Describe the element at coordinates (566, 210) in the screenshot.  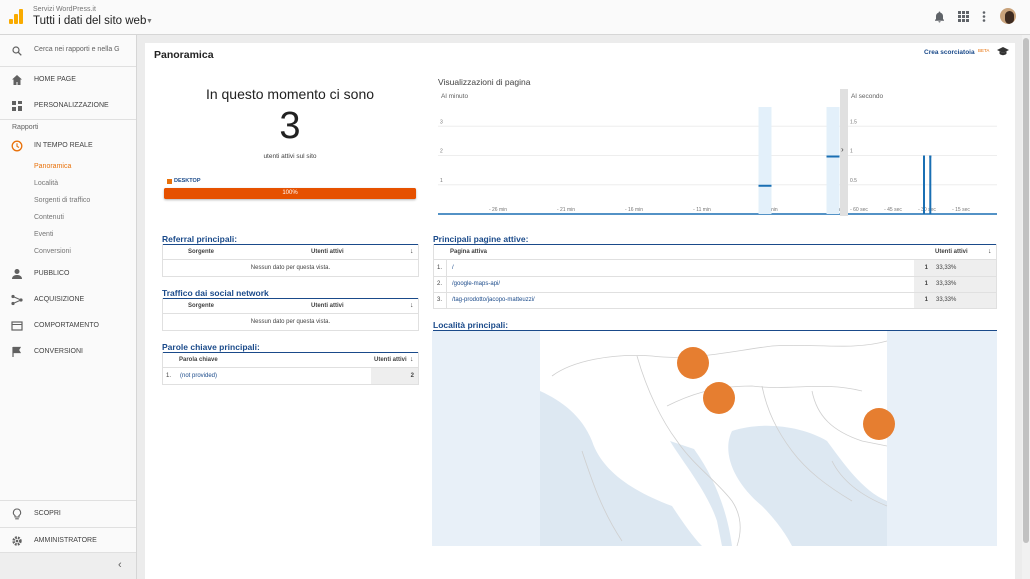
I see `x-tick-label: - 21 min` at that location.